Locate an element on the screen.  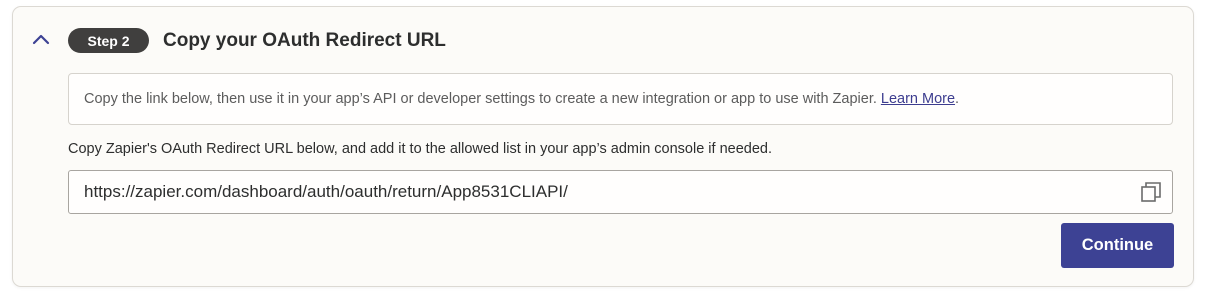
step-title: Copy your OAuth Redirect URL is located at coordinates (304, 40).